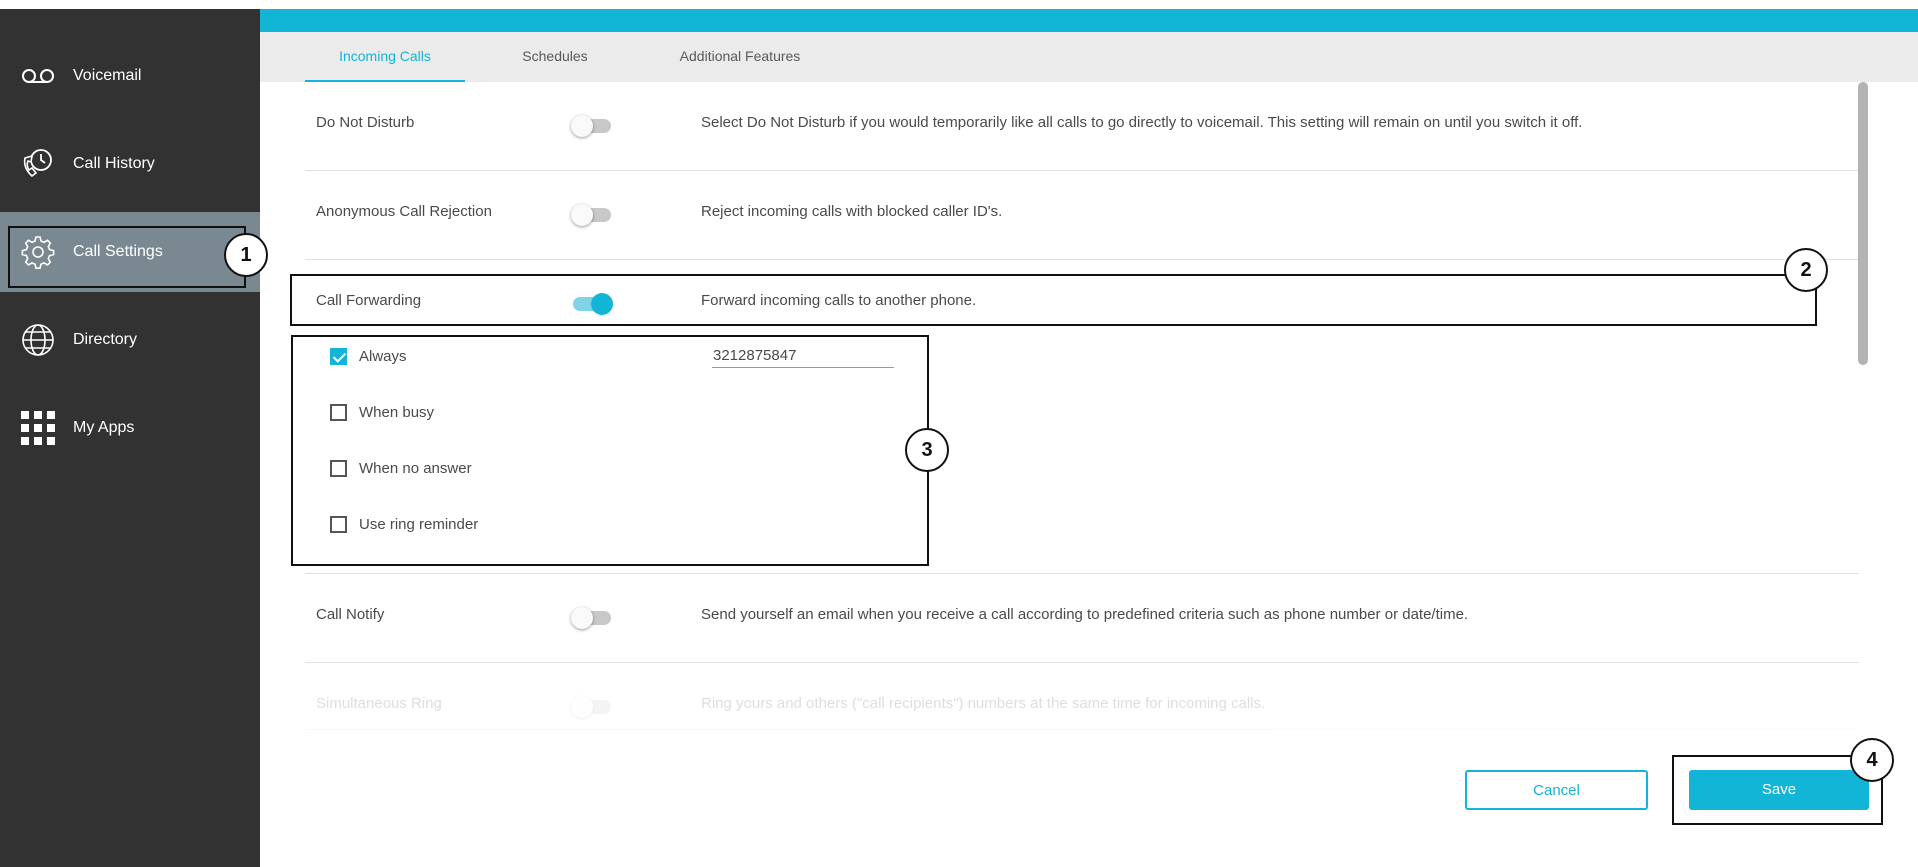 Image resolution: width=1918 pixels, height=867 pixels. Describe the element at coordinates (38, 428) in the screenshot. I see `apps-grid-icon` at that location.